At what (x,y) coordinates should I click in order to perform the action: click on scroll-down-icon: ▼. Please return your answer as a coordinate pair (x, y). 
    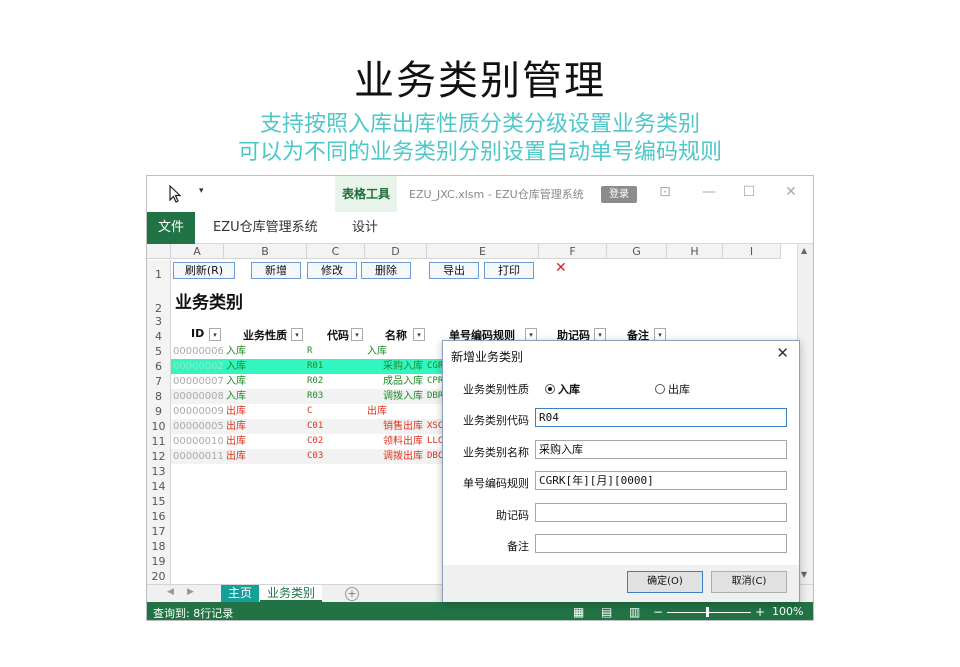
    Looking at the image, I should click on (804, 574).